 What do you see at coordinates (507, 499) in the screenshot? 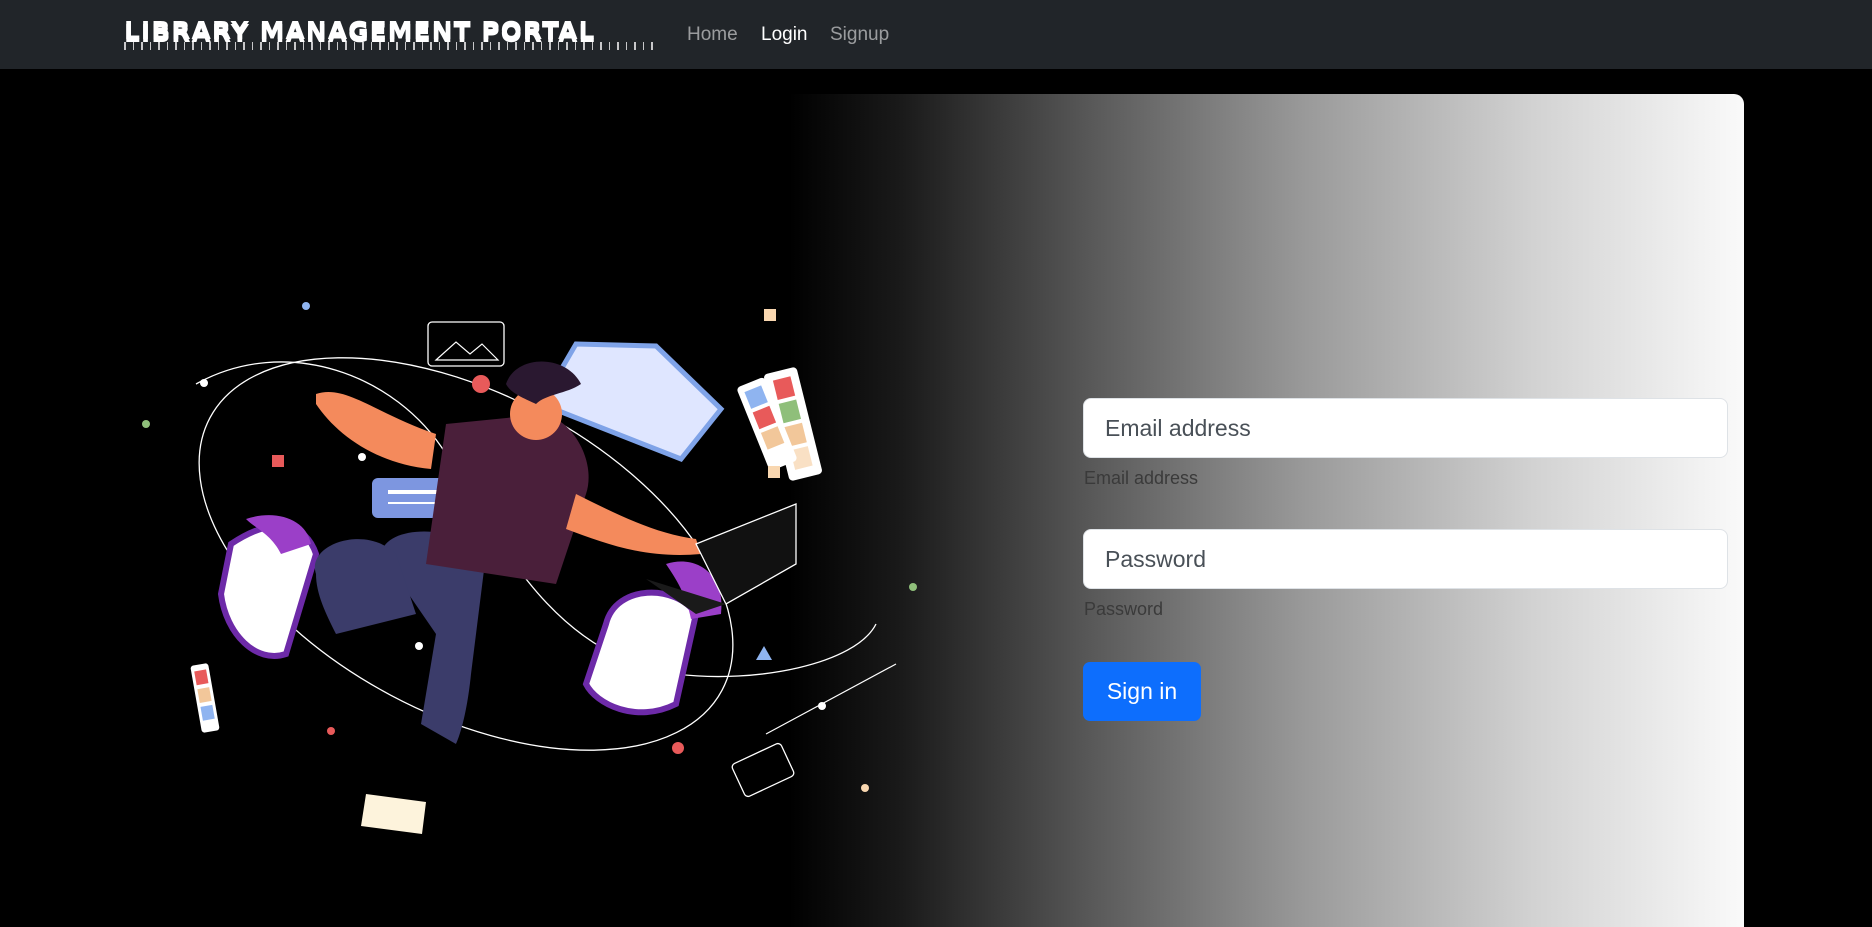
I see `person-torso` at bounding box center [507, 499].